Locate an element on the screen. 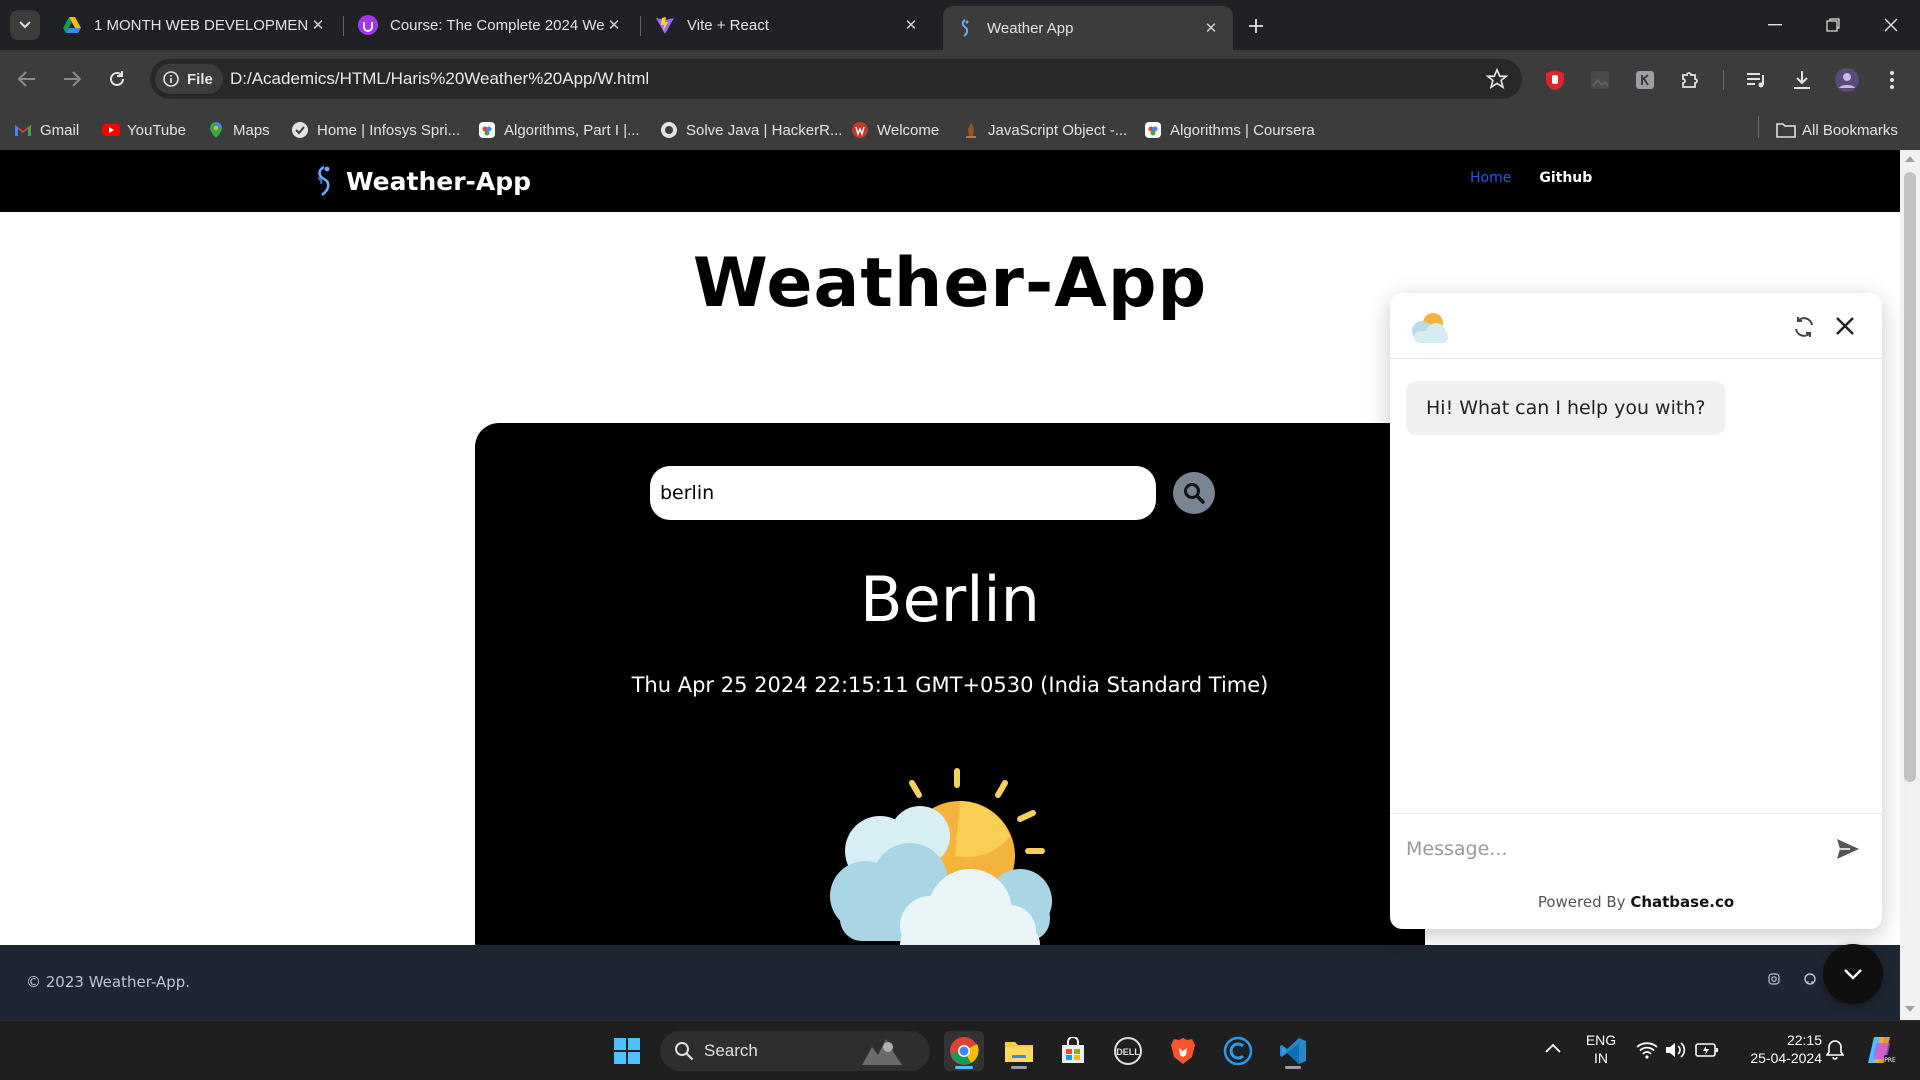 This screenshot has height=1080, width=1920. playlist-icon is located at coordinates (1757, 80).